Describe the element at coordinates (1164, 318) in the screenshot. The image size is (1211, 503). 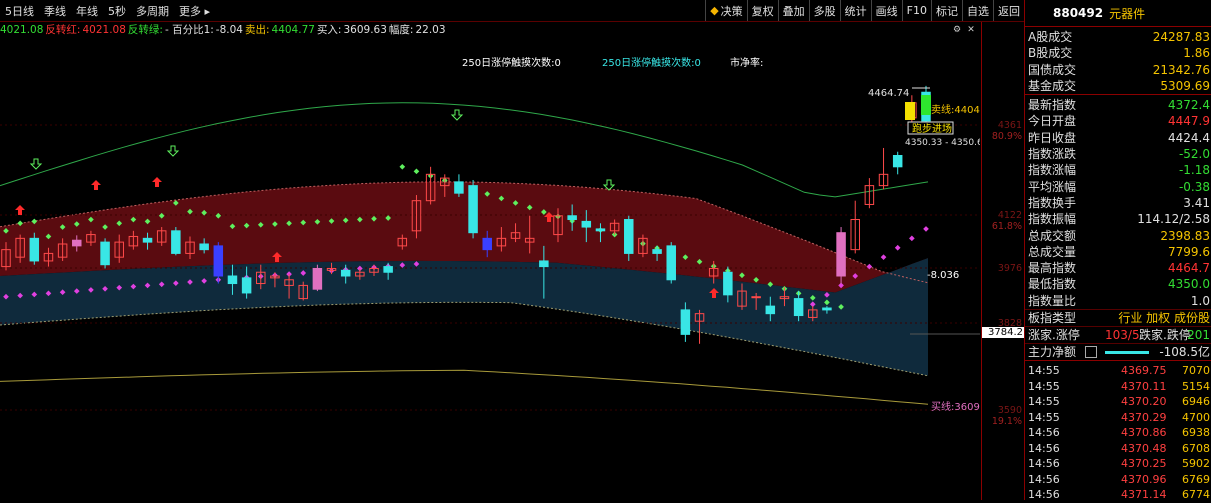
I see `board-type-value: 行业 加权 成份股` at that location.